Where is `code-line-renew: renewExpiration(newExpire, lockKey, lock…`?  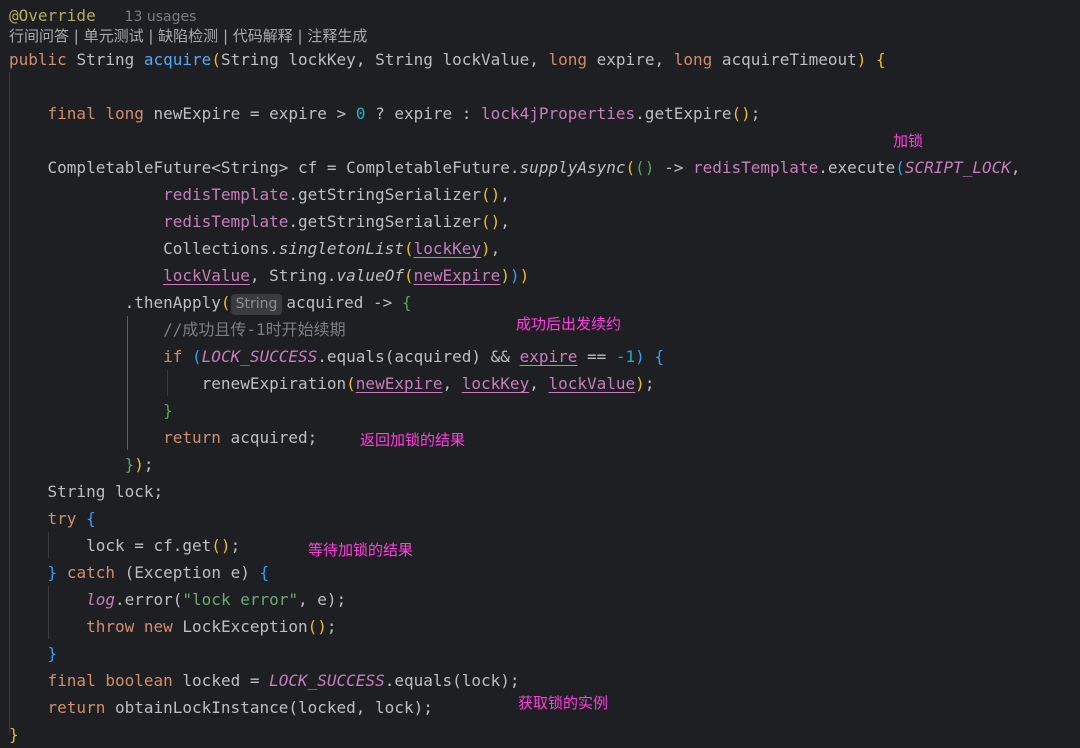 code-line-renew: renewExpiration(newExpire, lockKey, lock… is located at coordinates (332, 383).